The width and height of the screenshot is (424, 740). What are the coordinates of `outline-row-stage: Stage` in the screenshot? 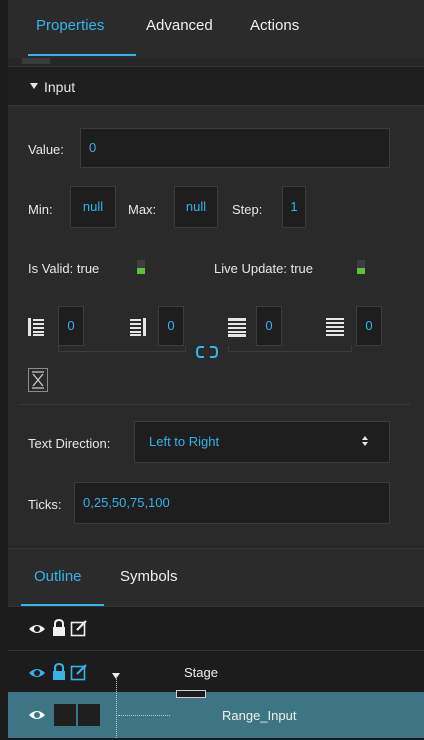 It's located at (216, 671).